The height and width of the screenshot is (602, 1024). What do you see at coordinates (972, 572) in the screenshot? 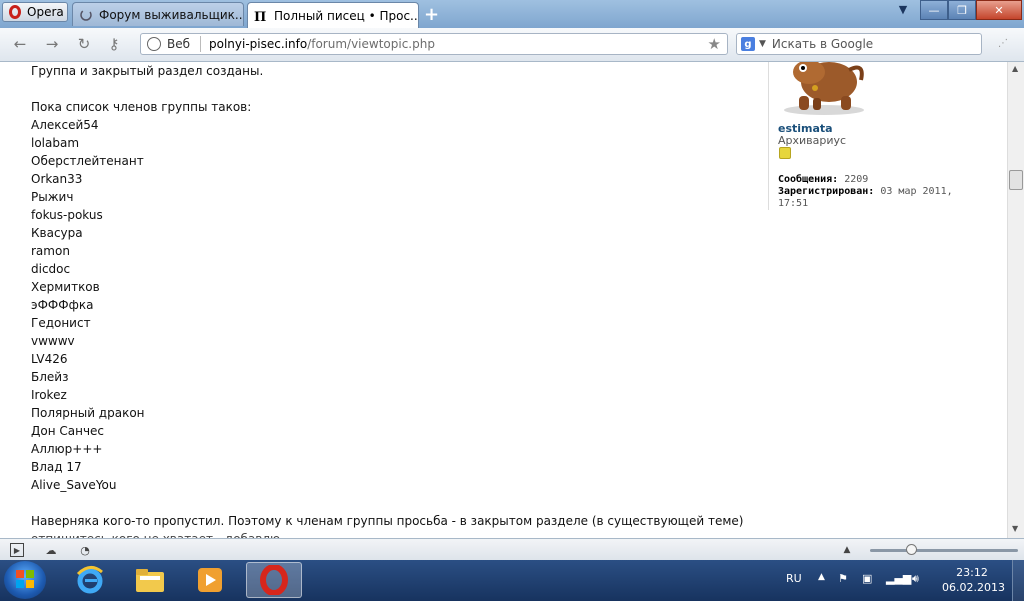
I see `clock-time: 23:12` at bounding box center [972, 572].